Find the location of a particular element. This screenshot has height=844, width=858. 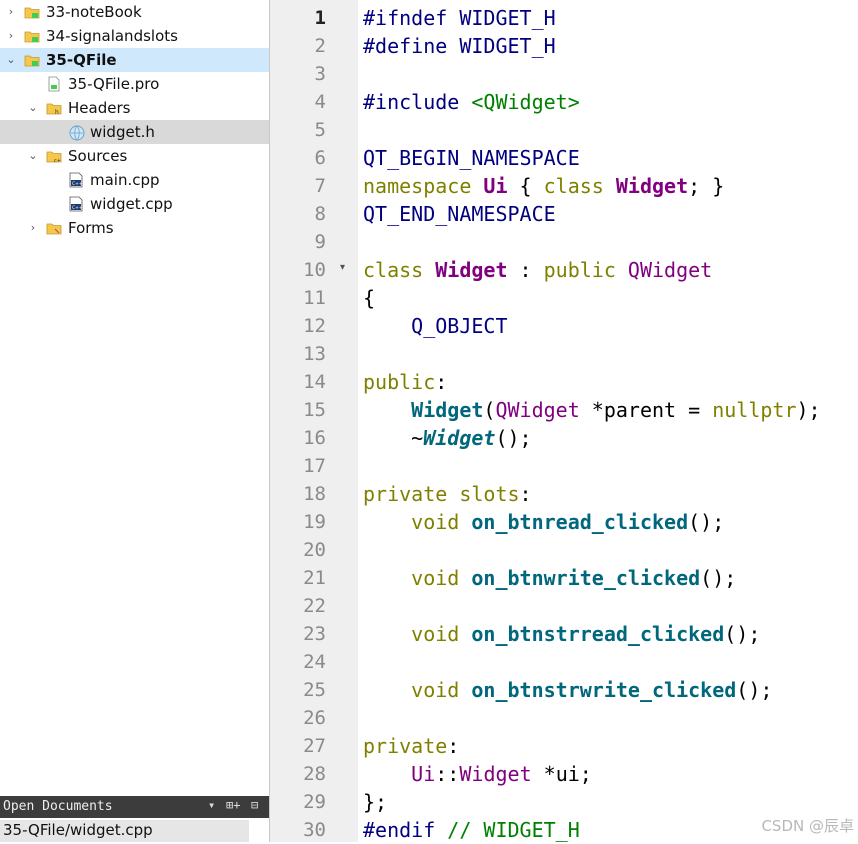

close-pane-icon: ⊟ is located at coordinates (254, 805).